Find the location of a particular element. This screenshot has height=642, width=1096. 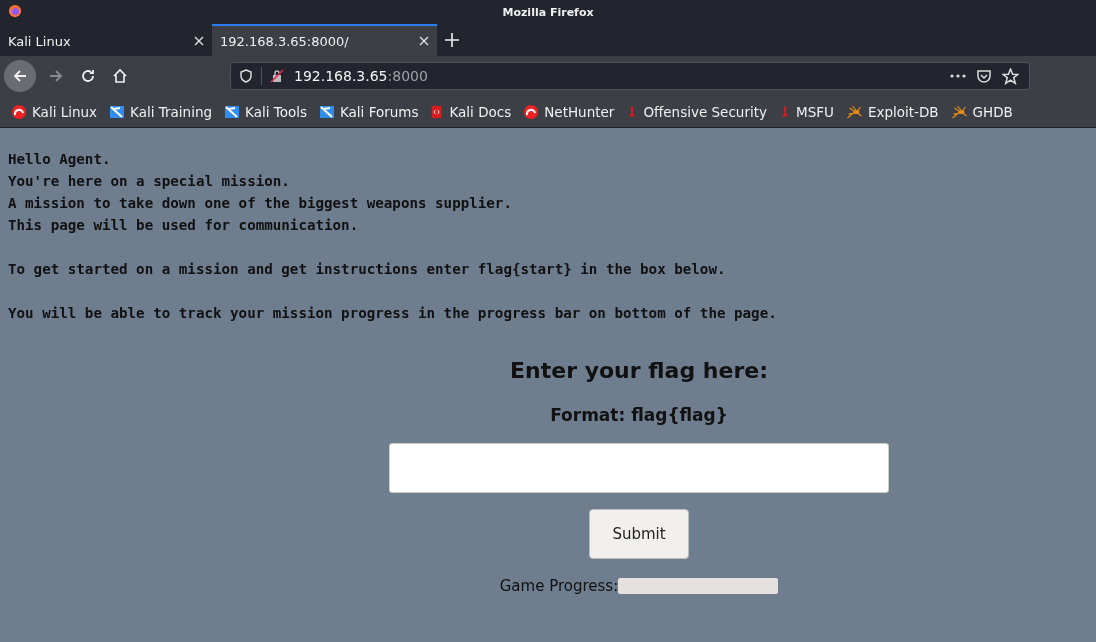

bookmark-item: Kali Training is located at coordinates (160, 111).